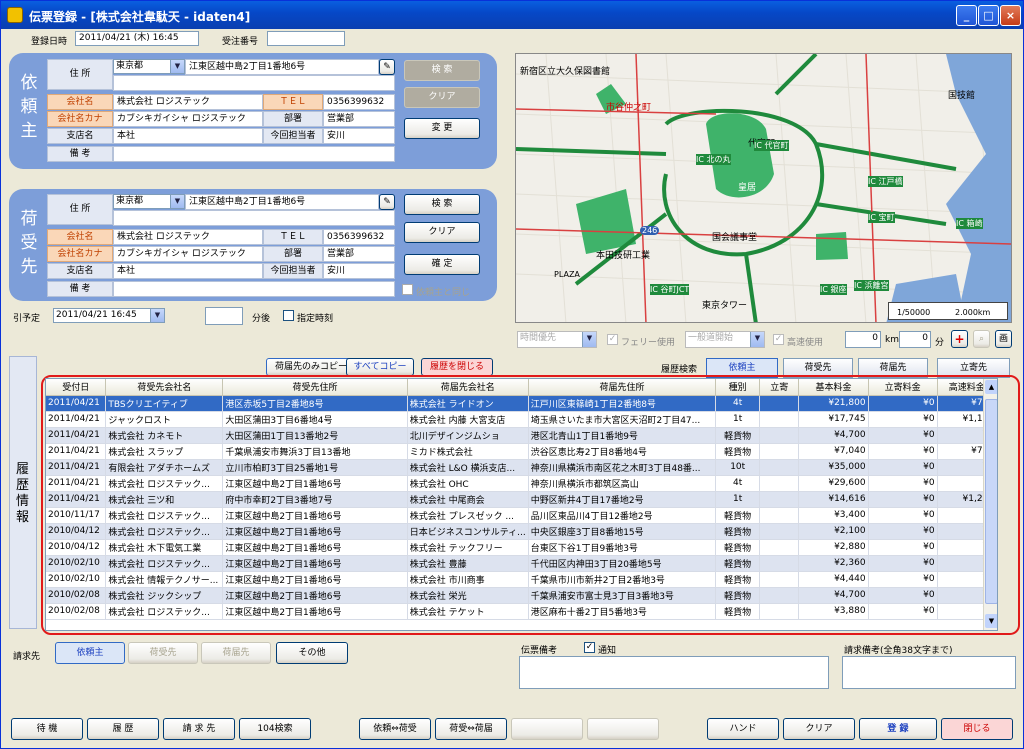 The image size is (1024, 749). I want to click on scroll-thumb, so click(991, 501).